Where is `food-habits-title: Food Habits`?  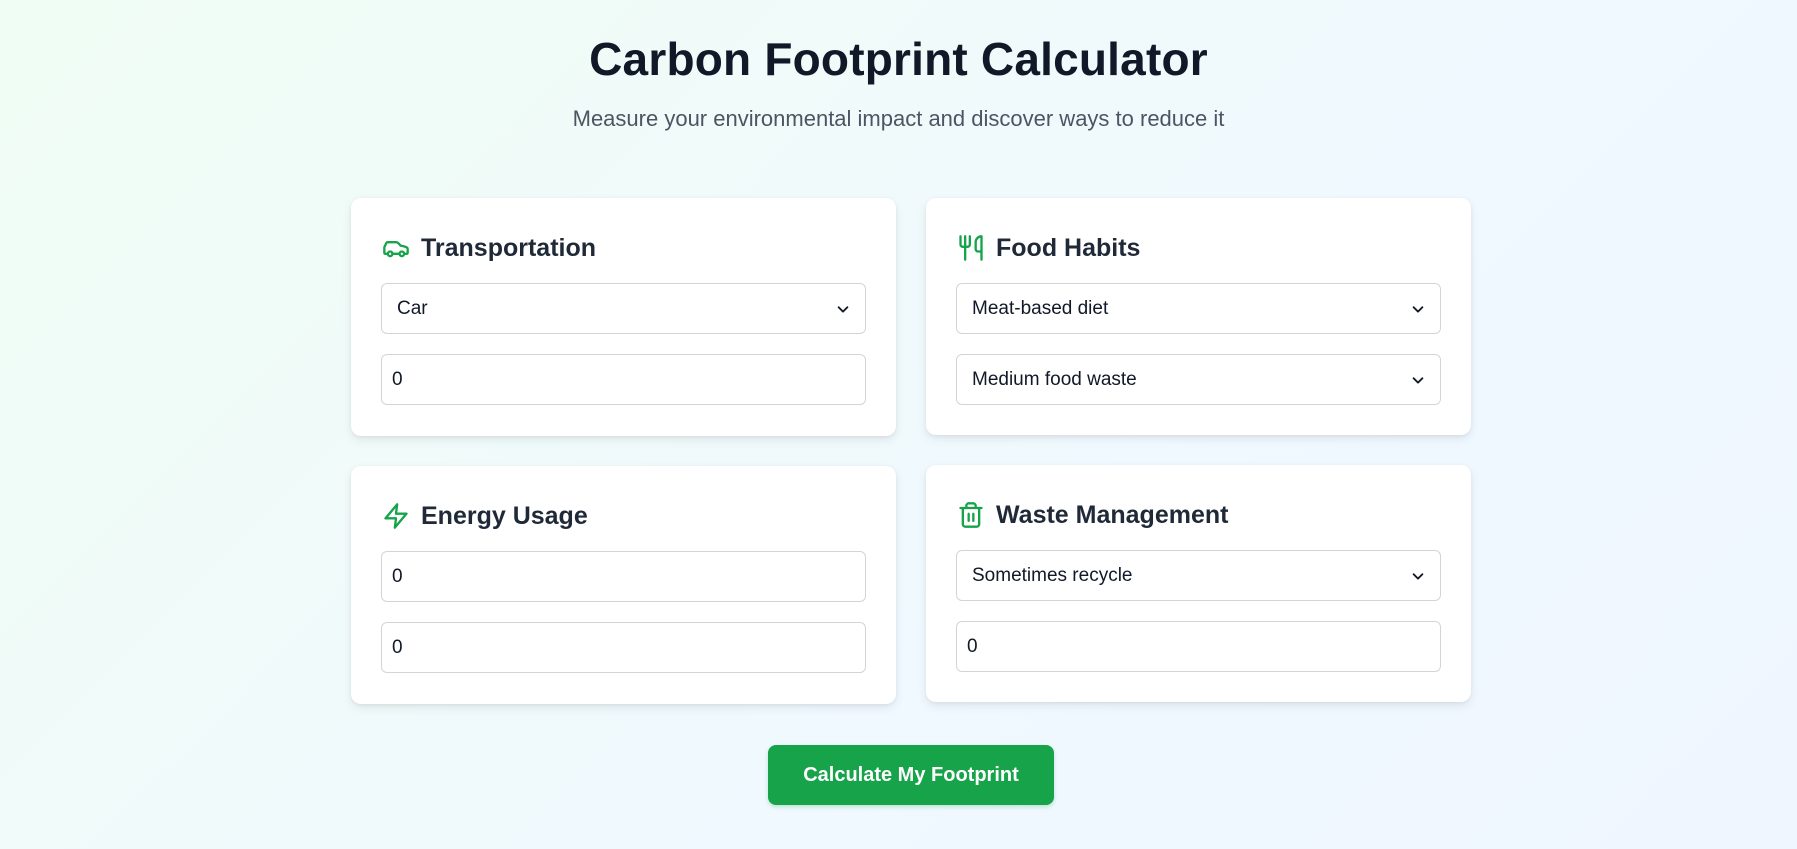 food-habits-title: Food Habits is located at coordinates (1068, 247).